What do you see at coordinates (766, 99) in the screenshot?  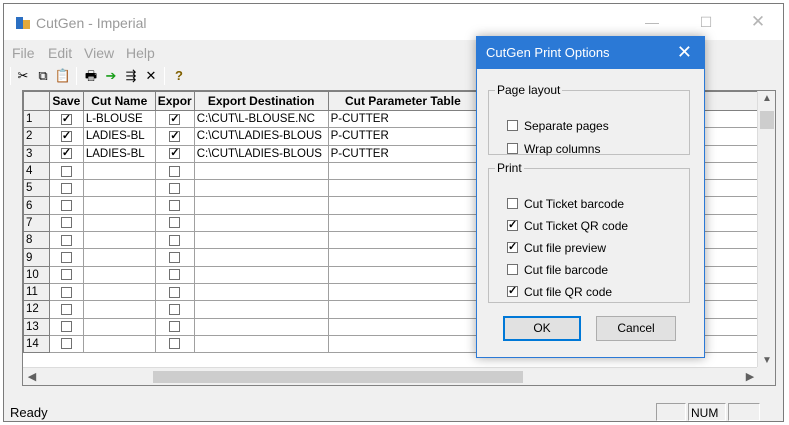 I see `scroll-up-arrow-icon: ▲` at bounding box center [766, 99].